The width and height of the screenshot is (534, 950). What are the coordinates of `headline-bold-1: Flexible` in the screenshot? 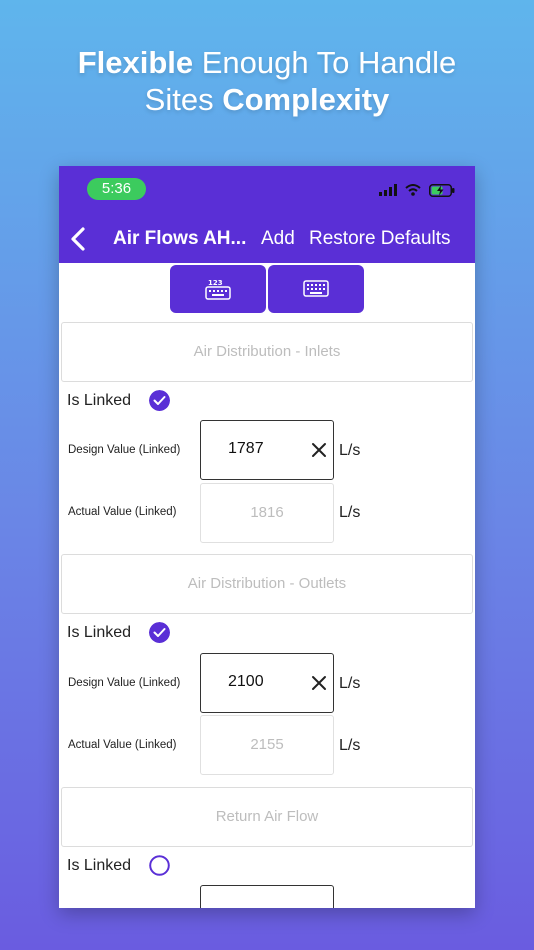 It's located at (135, 62).